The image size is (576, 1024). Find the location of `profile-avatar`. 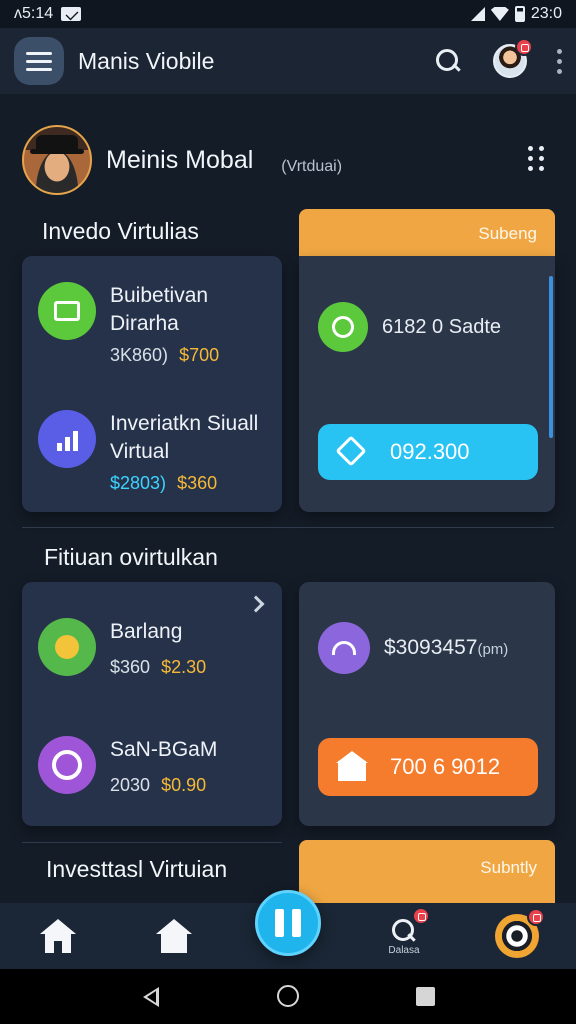

profile-avatar is located at coordinates (57, 160).